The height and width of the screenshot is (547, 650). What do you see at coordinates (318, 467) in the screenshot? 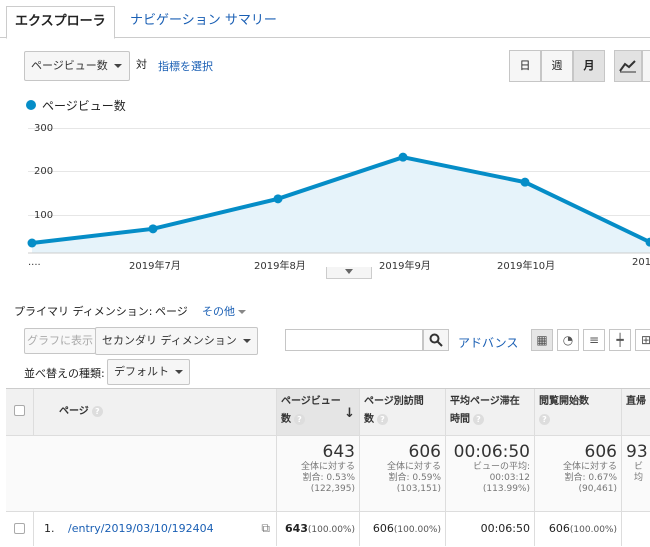
I see `totals-pageviews-note: 全体に対する` at bounding box center [318, 467].